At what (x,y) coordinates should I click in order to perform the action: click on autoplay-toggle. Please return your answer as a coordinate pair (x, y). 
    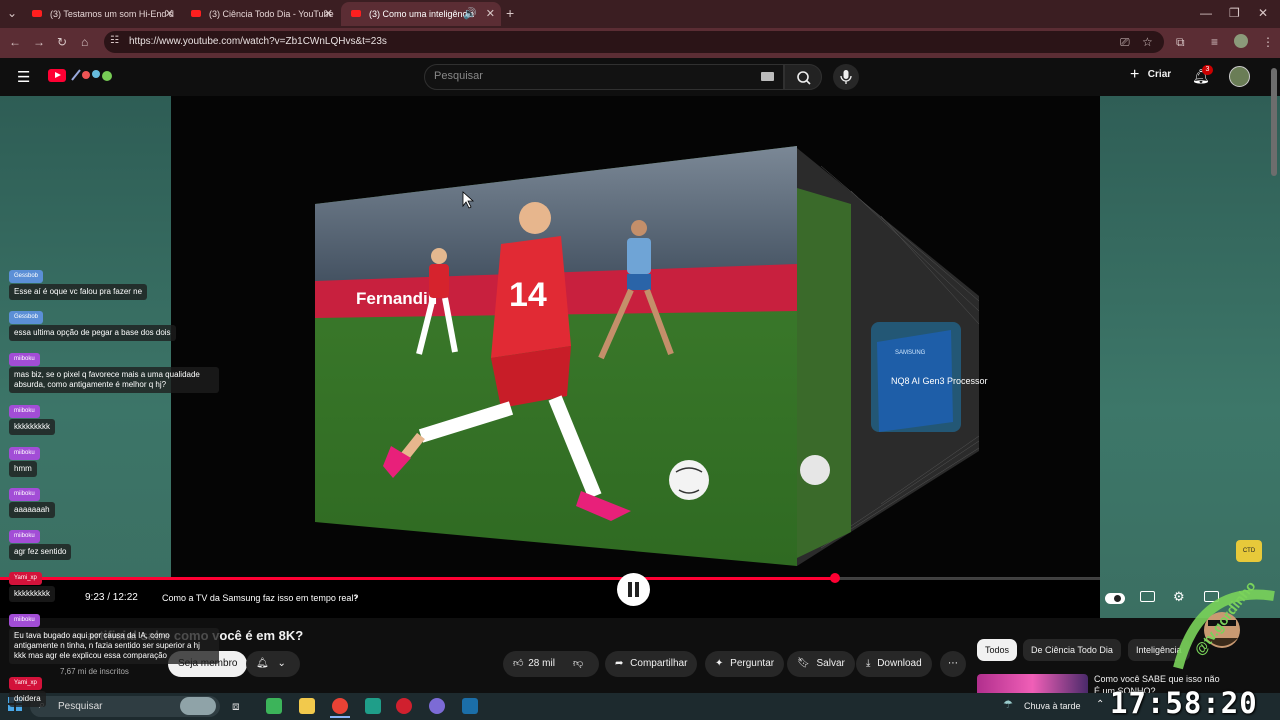
    Looking at the image, I should click on (1115, 598).